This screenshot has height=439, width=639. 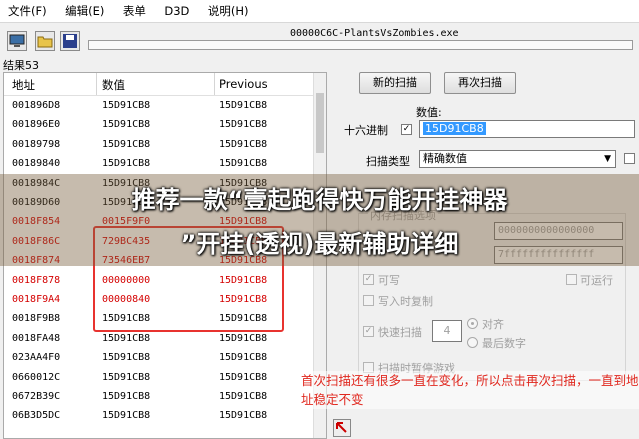 What do you see at coordinates (447, 331) in the screenshot?
I see `fast-scan-input: 4` at bounding box center [447, 331].